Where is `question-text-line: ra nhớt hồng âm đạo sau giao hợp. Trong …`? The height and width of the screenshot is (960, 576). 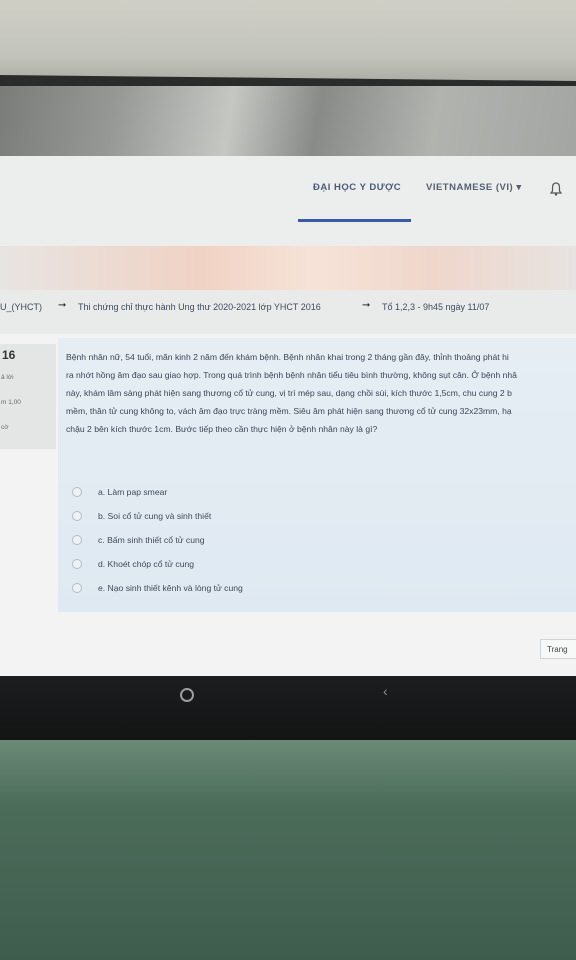
question-text-line: ra nhớt hồng âm đạo sau giao hợp. Trong … is located at coordinates (291, 375).